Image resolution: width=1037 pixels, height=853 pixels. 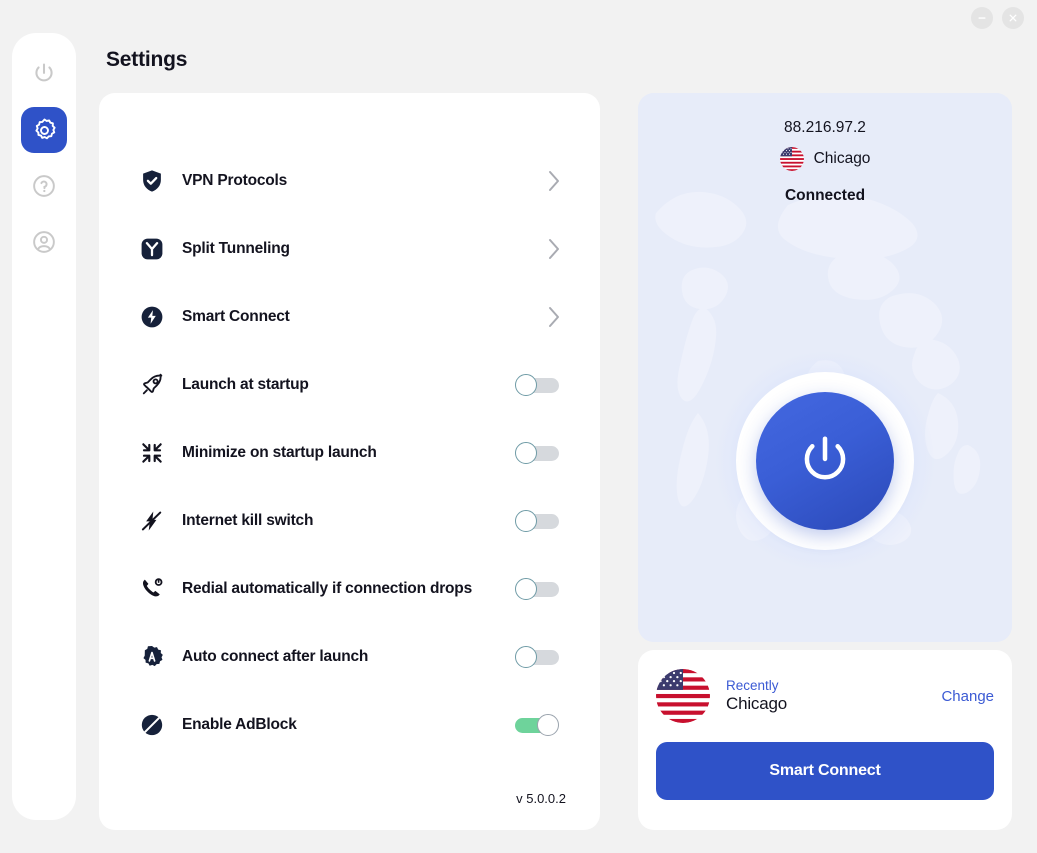 I want to click on sidebar-item-settings, so click(x=44, y=130).